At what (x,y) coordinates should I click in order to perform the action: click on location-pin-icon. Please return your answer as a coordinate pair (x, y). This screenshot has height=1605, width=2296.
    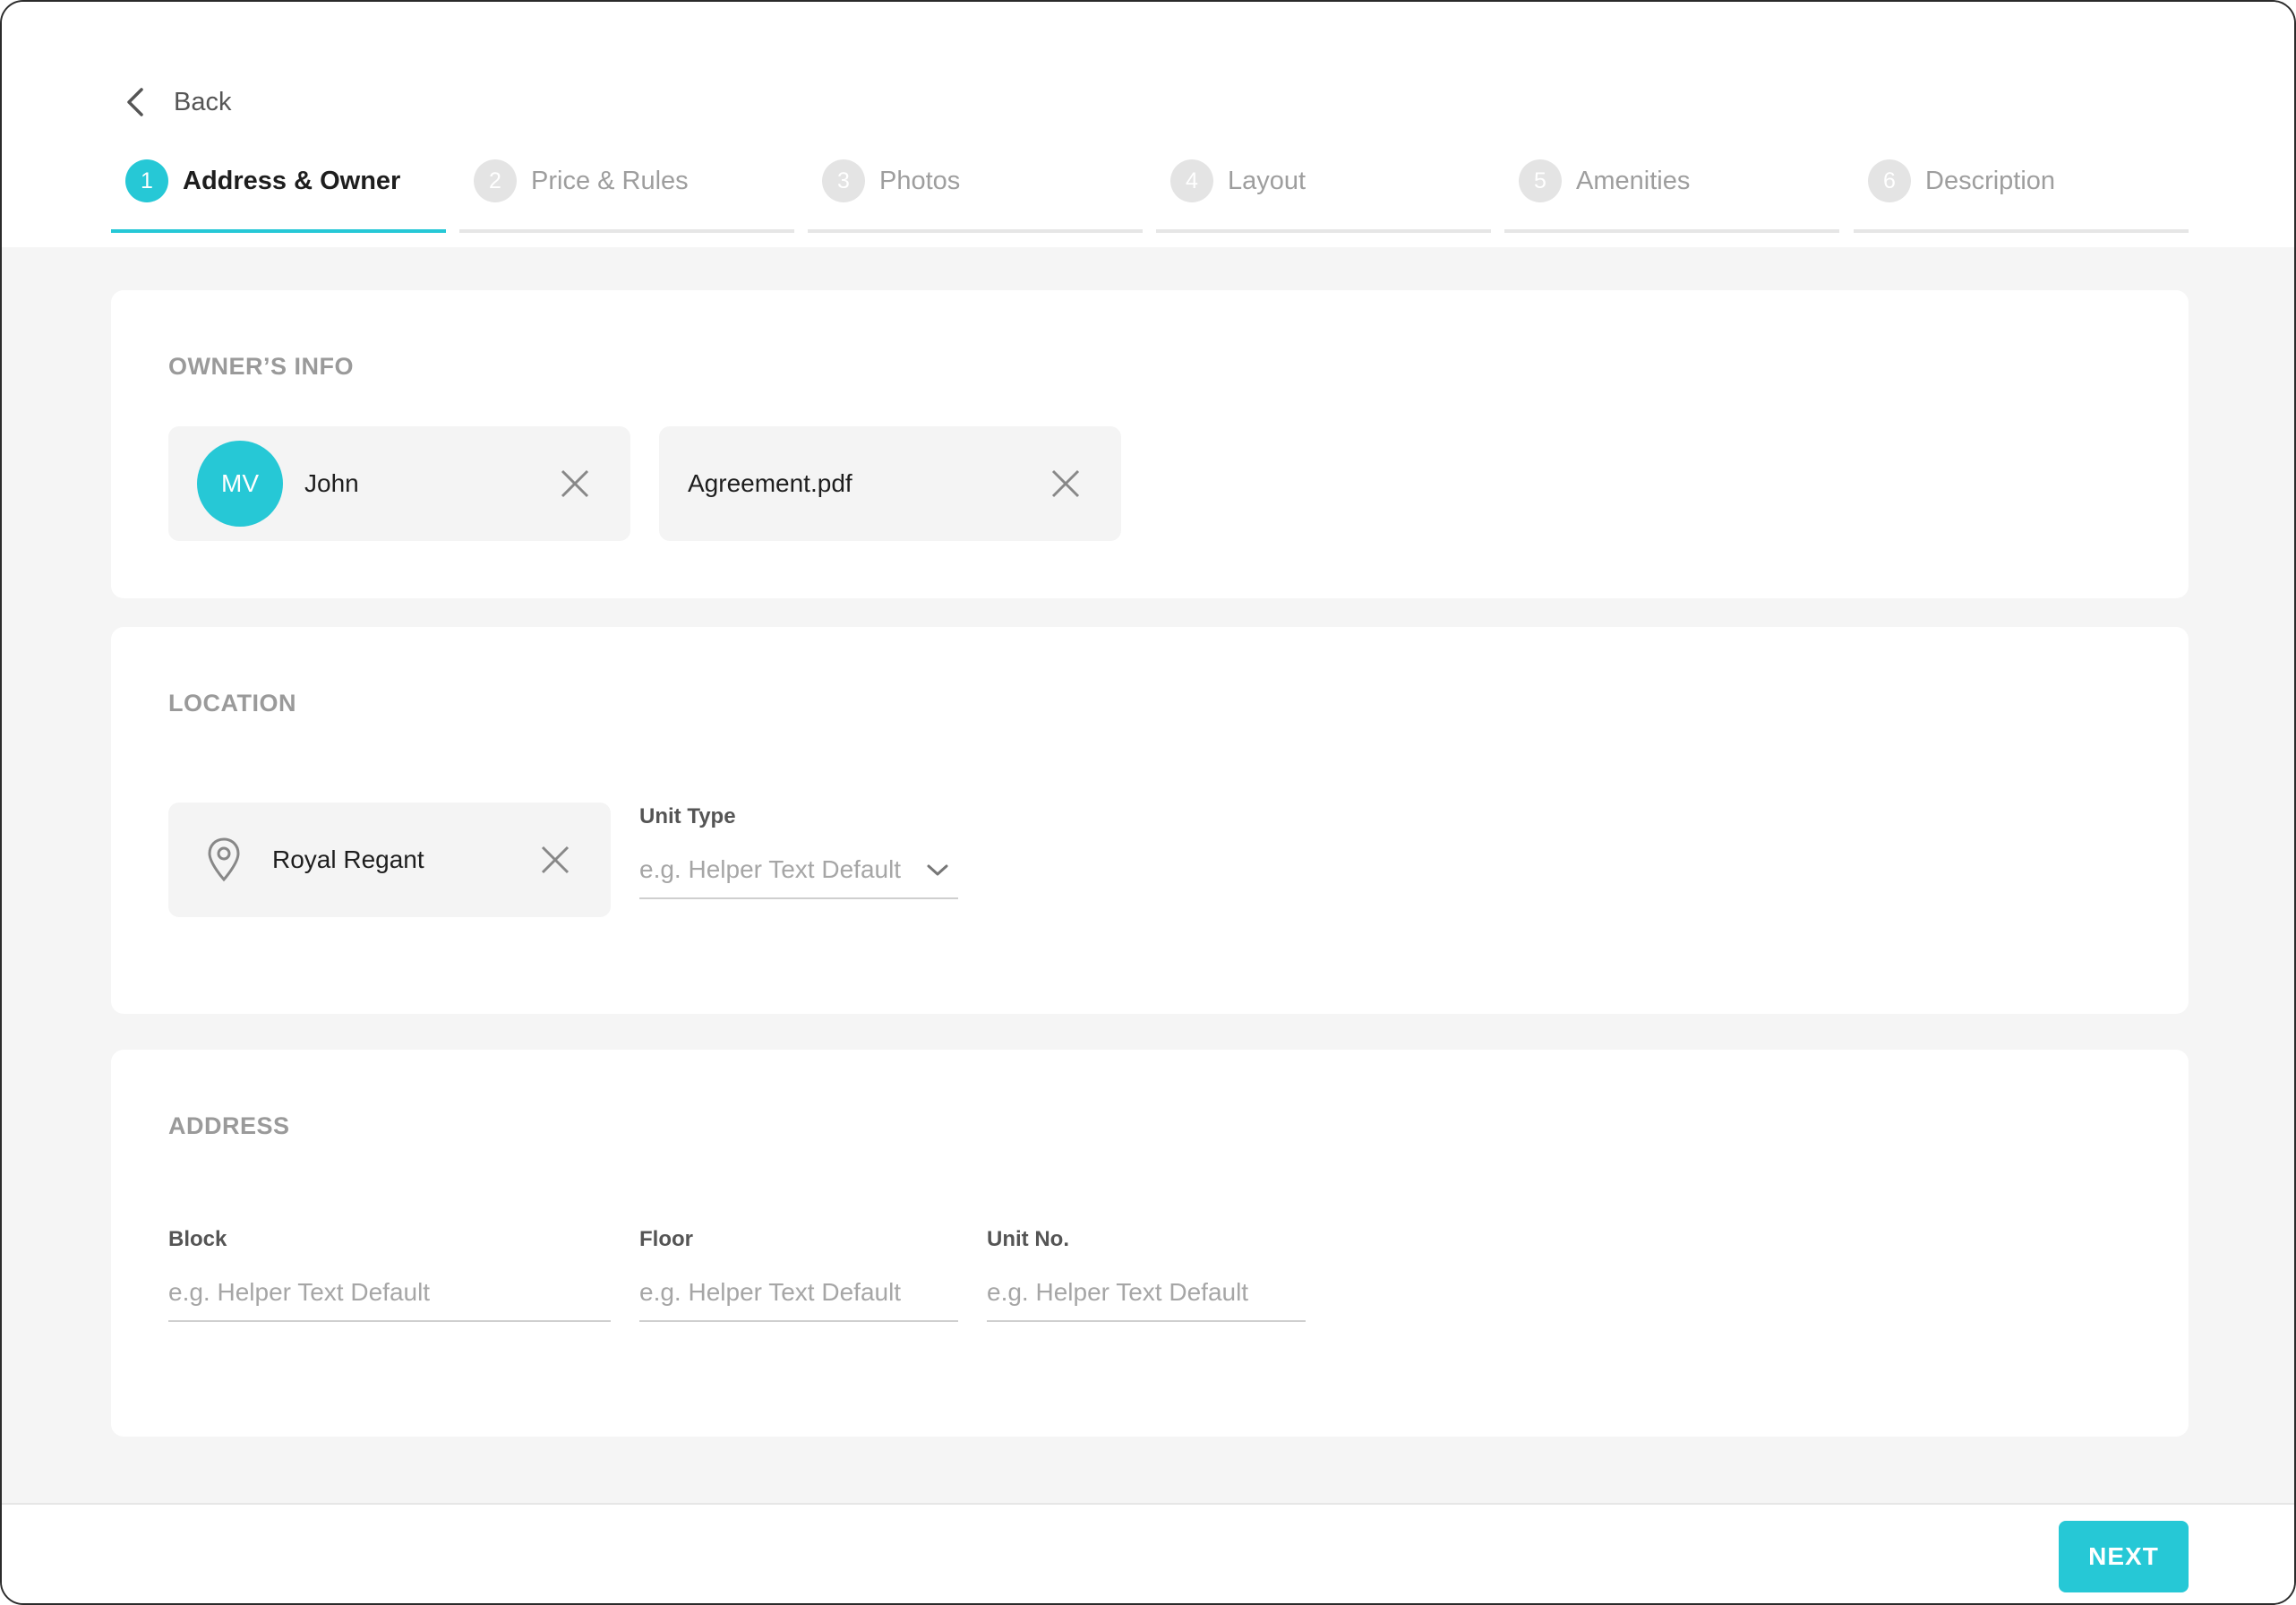
    Looking at the image, I should click on (224, 859).